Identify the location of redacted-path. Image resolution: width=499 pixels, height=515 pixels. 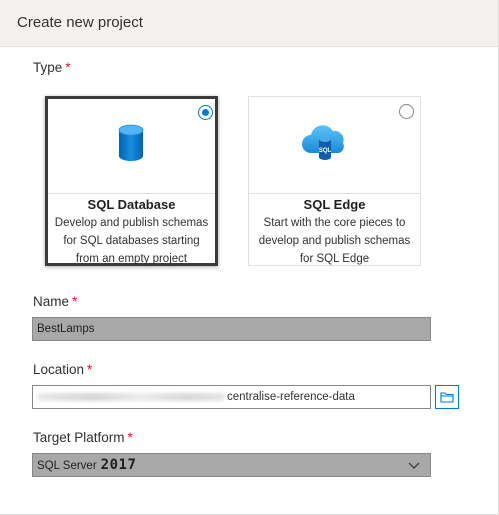
(131, 396).